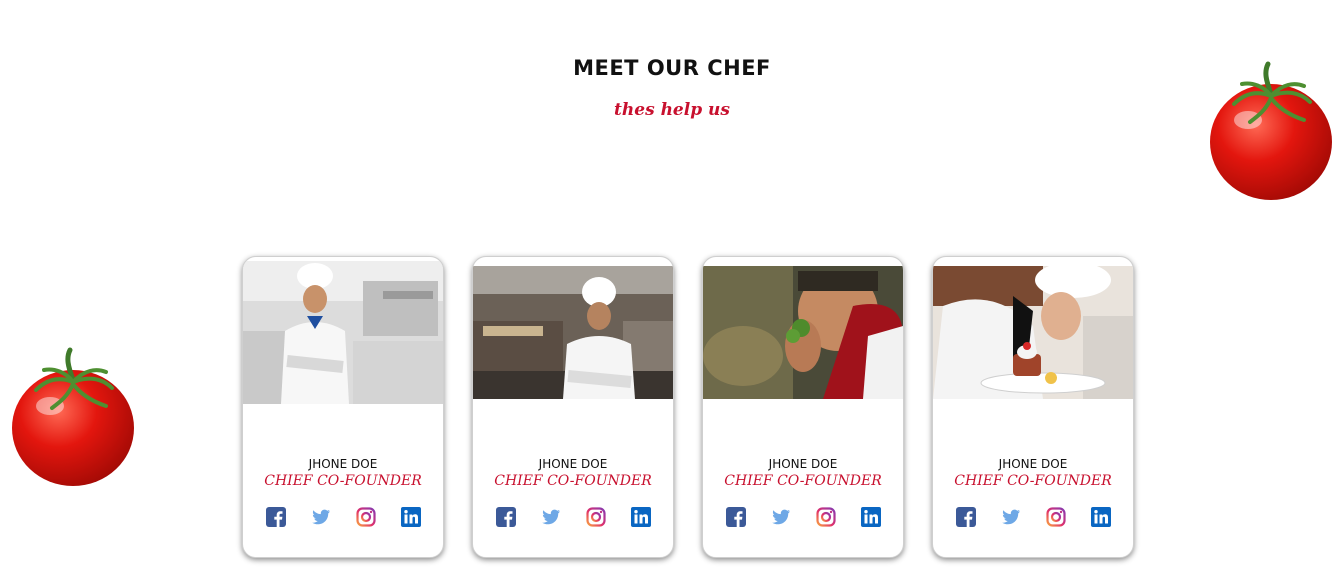 This screenshot has width=1344, height=585. Describe the element at coordinates (672, 68) in the screenshot. I see `section-title: MEET OUR CHEF` at that location.